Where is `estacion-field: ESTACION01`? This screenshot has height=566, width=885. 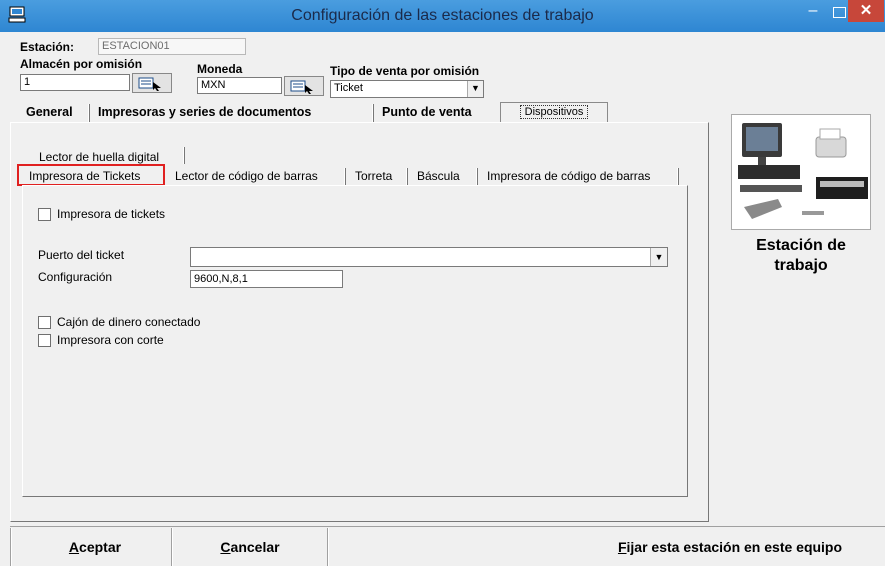 estacion-field: ESTACION01 is located at coordinates (172, 46).